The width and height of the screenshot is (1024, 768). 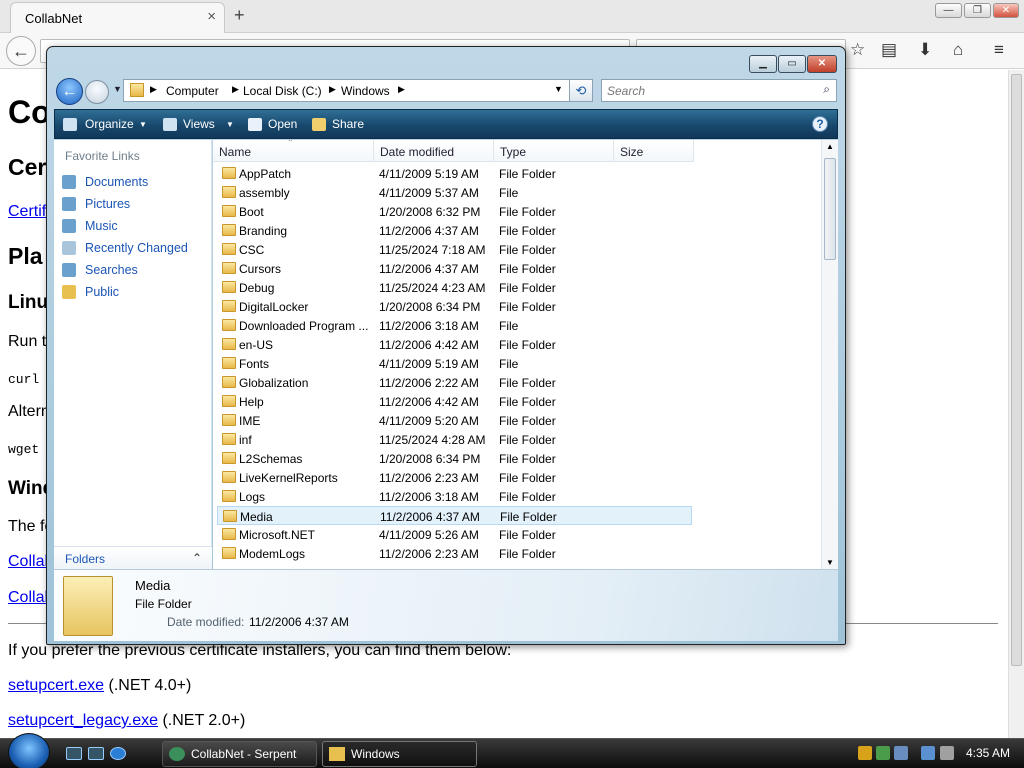 I want to click on setupcert-note: (.NET 4.0+), so click(x=148, y=685).